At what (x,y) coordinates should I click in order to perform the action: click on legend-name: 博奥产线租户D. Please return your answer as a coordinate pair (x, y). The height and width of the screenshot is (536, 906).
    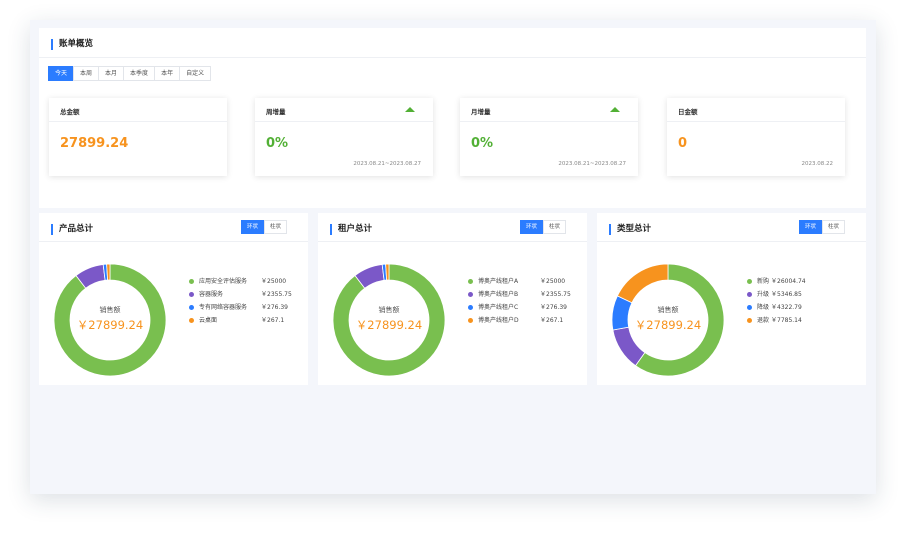
    Looking at the image, I should click on (498, 320).